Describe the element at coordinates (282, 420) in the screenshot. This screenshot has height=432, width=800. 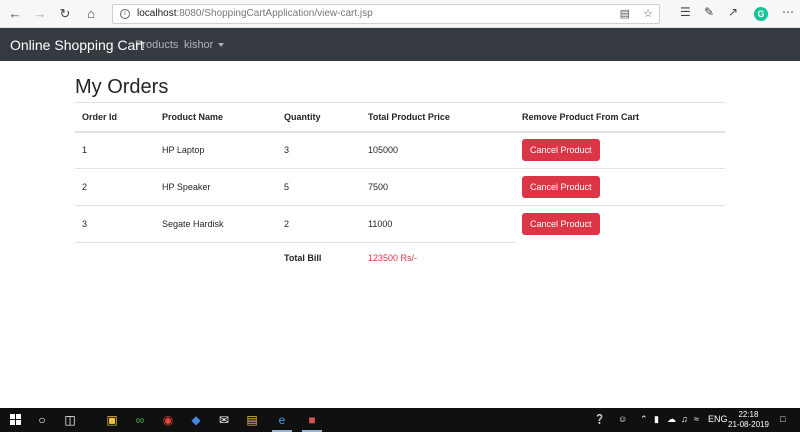
I see `edge-icon: e` at that location.